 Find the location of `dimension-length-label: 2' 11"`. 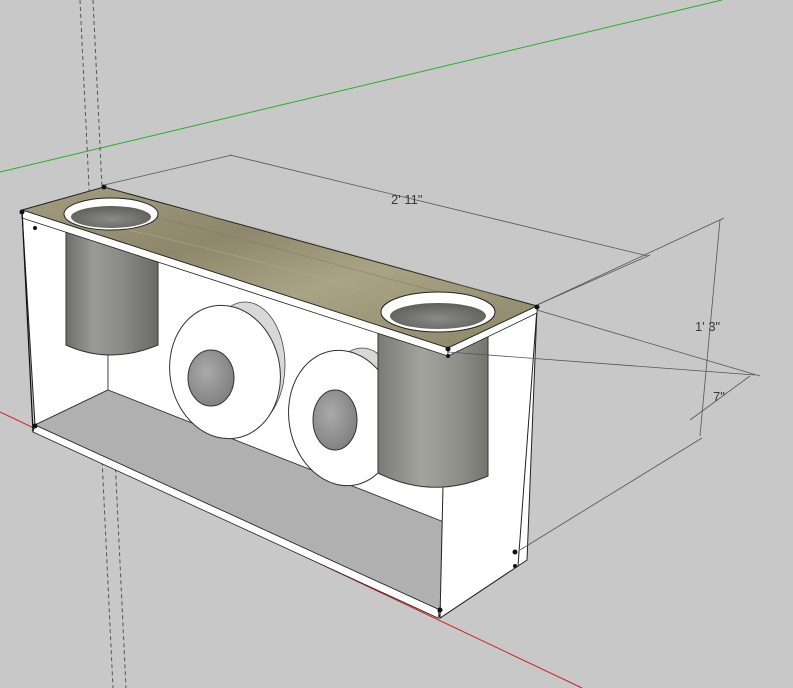

dimension-length-label: 2' 11" is located at coordinates (406, 200).